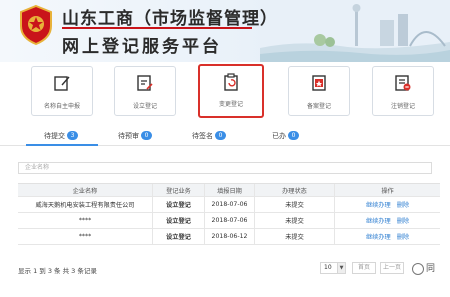  I want to click on record-summary: 显示 1 到 3 条 共 3 条记录, so click(57, 271).